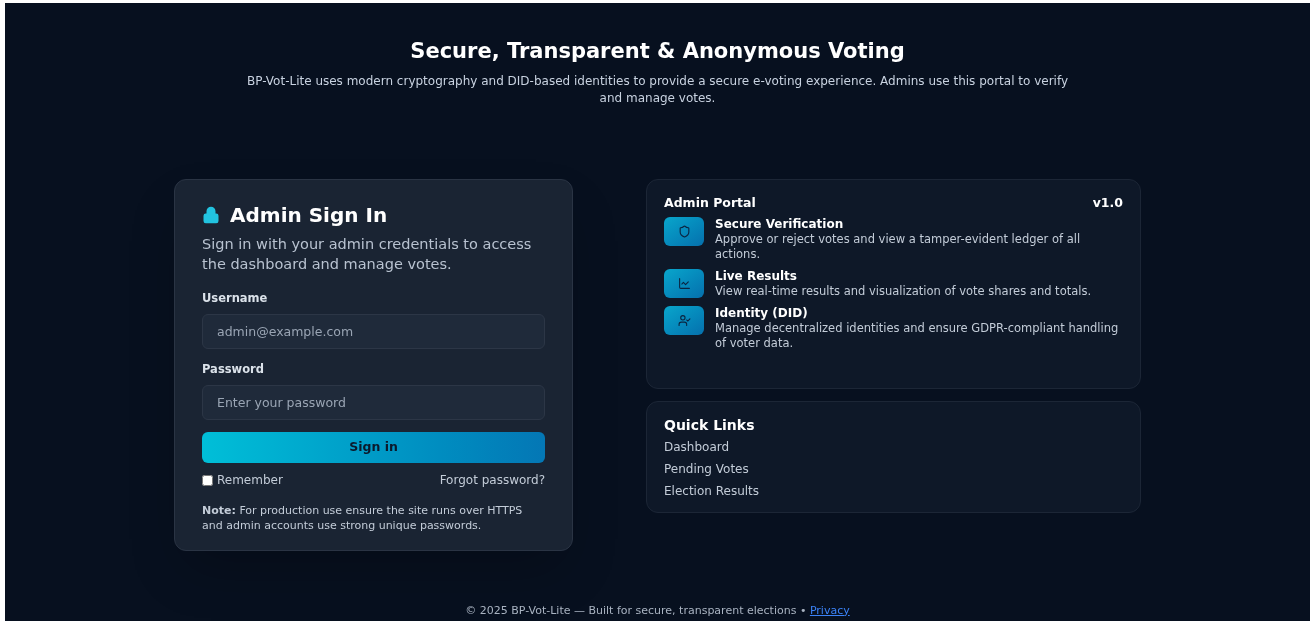 This screenshot has width=1316, height=621. Describe the element at coordinates (373, 447) in the screenshot. I see `sign-in-button: Sign in` at that location.